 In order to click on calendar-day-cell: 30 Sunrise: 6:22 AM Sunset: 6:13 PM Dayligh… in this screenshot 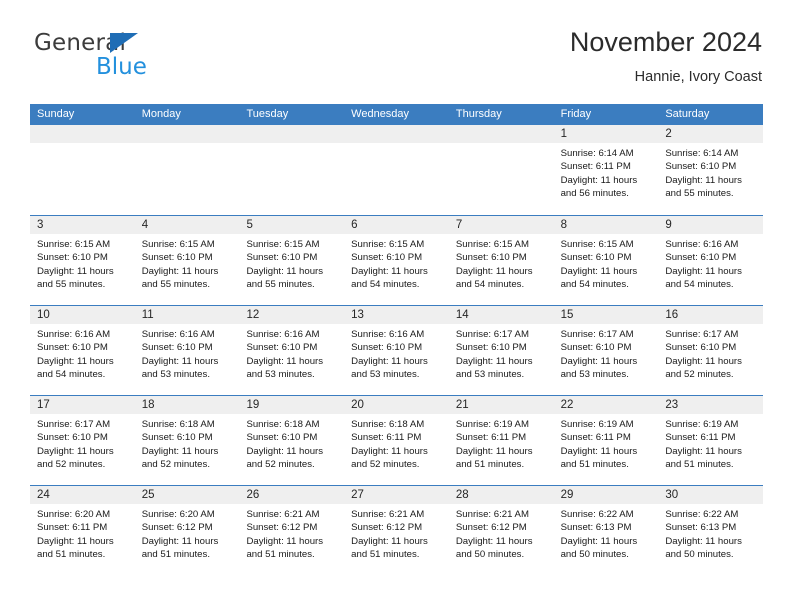, I will do `click(711, 530)`.